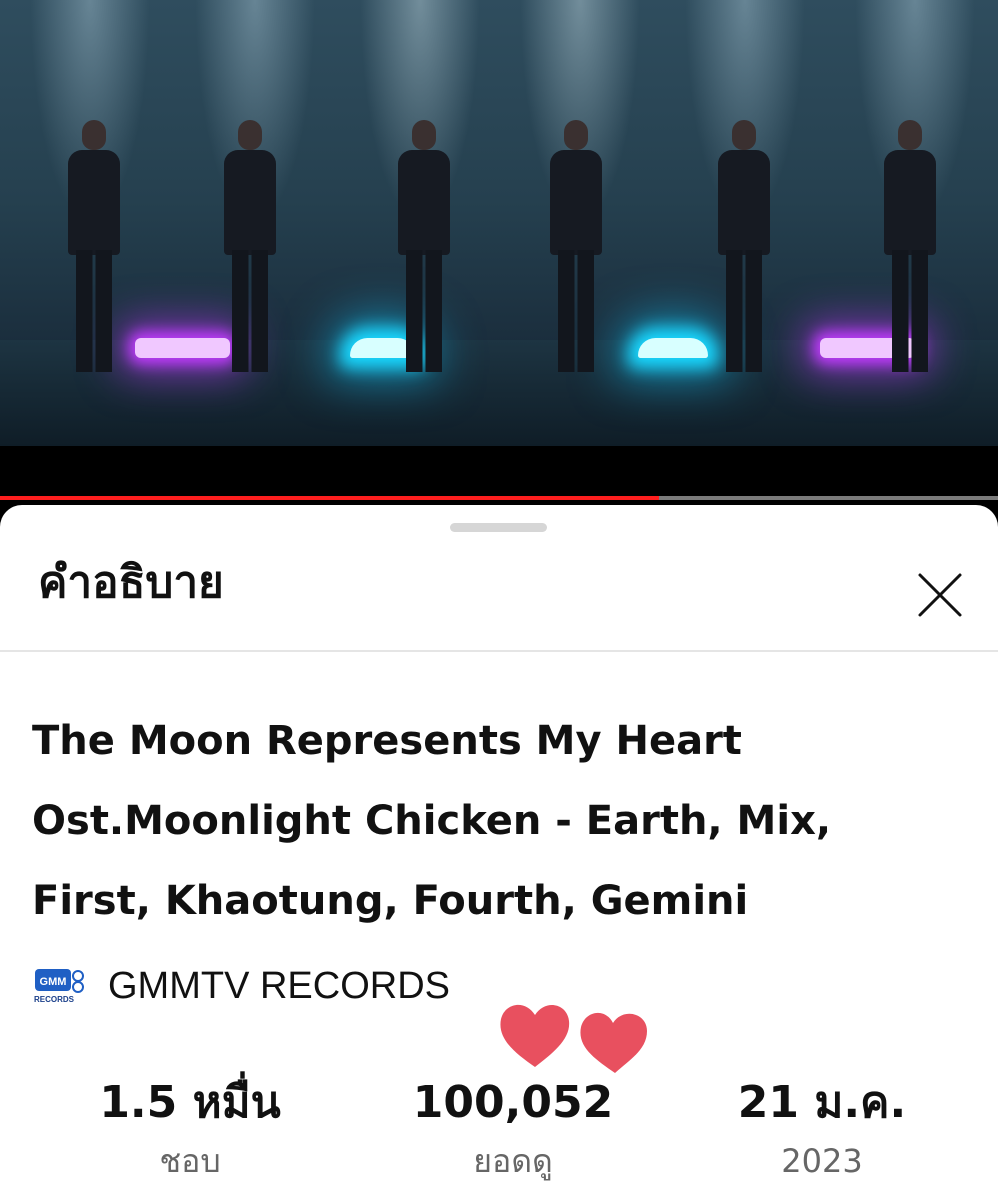 This screenshot has height=1200, width=998. Describe the element at coordinates (432, 821) in the screenshot. I see `video-title-line: Ost.Moonlight Chicken - Earth, Mix,` at that location.